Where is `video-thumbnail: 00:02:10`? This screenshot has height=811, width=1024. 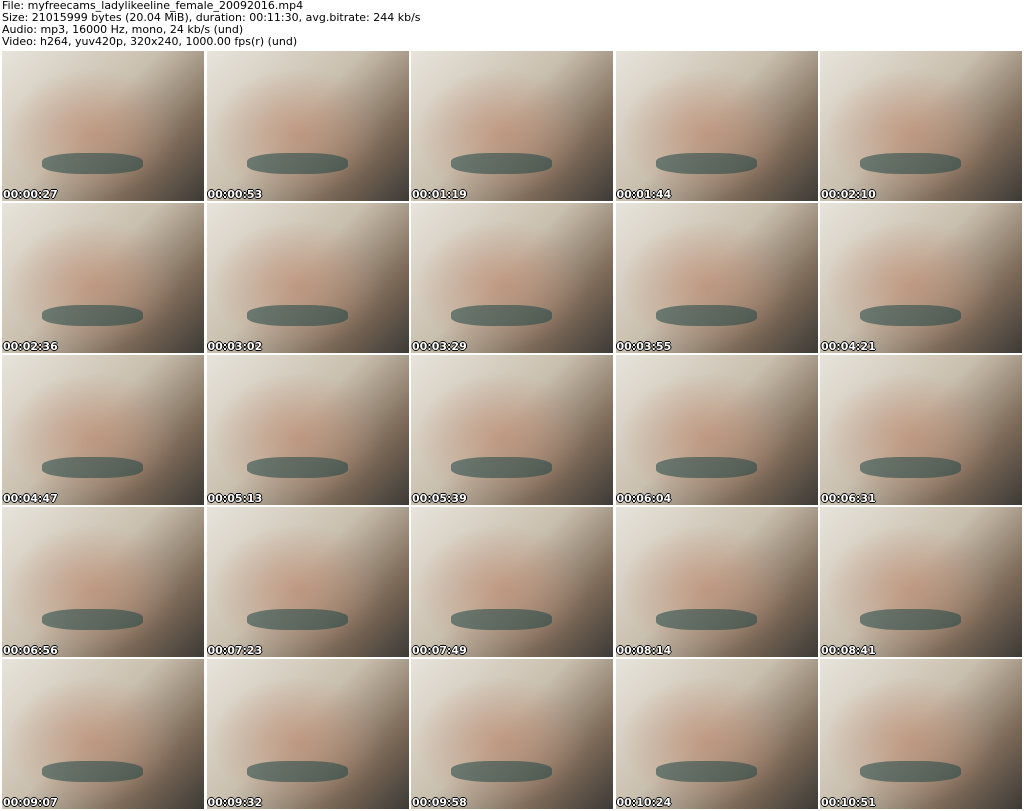 video-thumbnail: 00:02:10 is located at coordinates (921, 126).